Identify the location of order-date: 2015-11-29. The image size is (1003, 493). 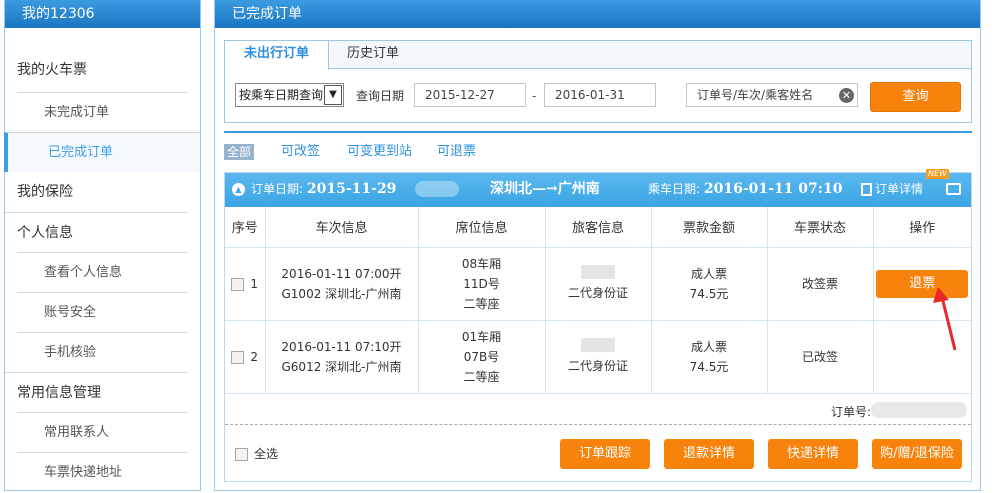
(351, 189).